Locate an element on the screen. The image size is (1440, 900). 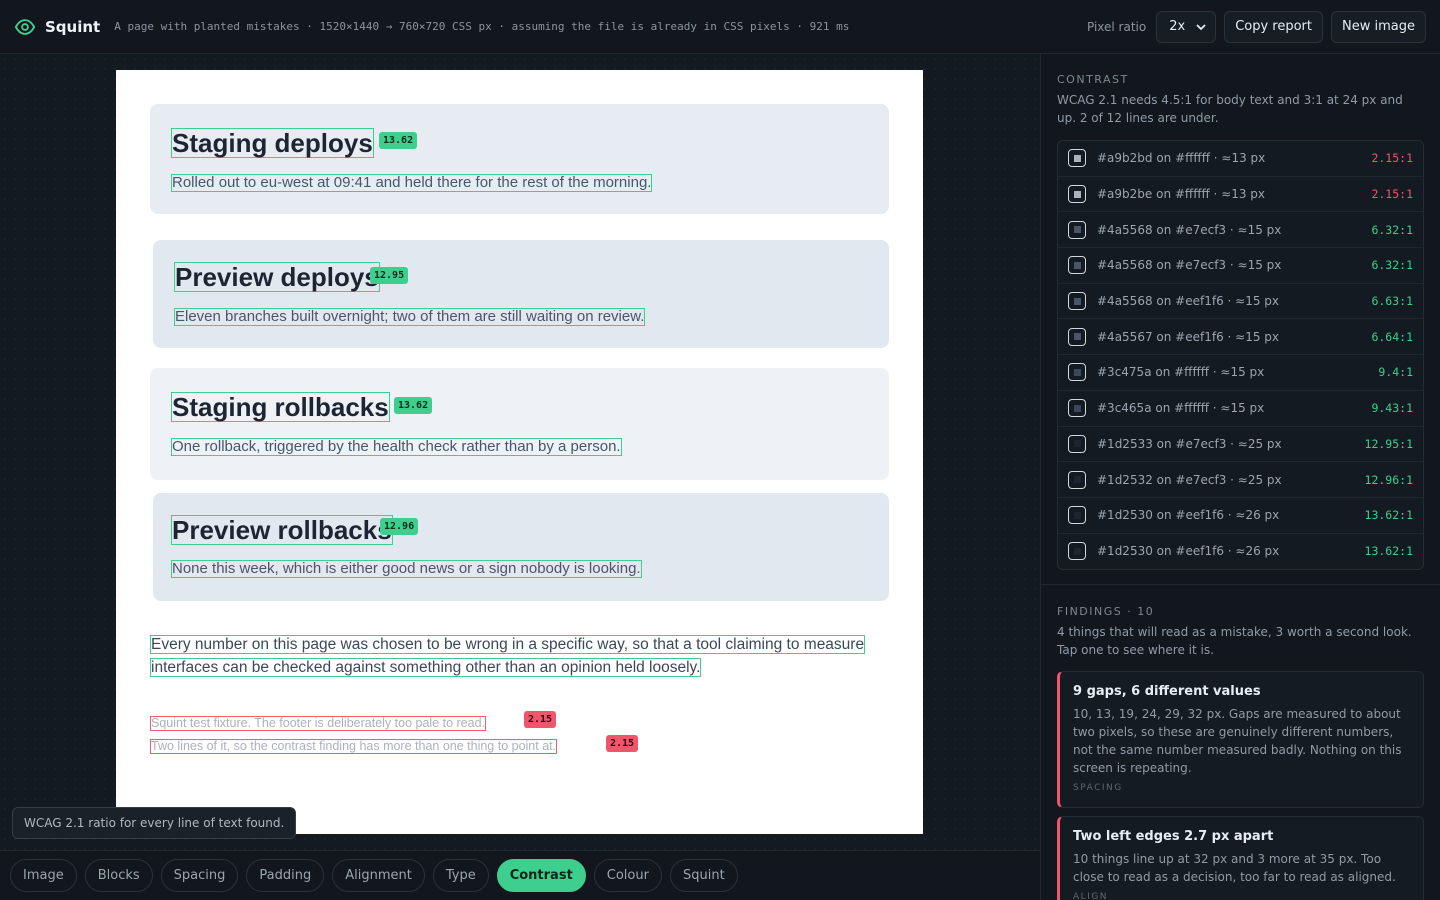
contrast-row: #1d2533 on #e7ecf3 · ≈25 px 12.95:1 is located at coordinates (1240, 445).